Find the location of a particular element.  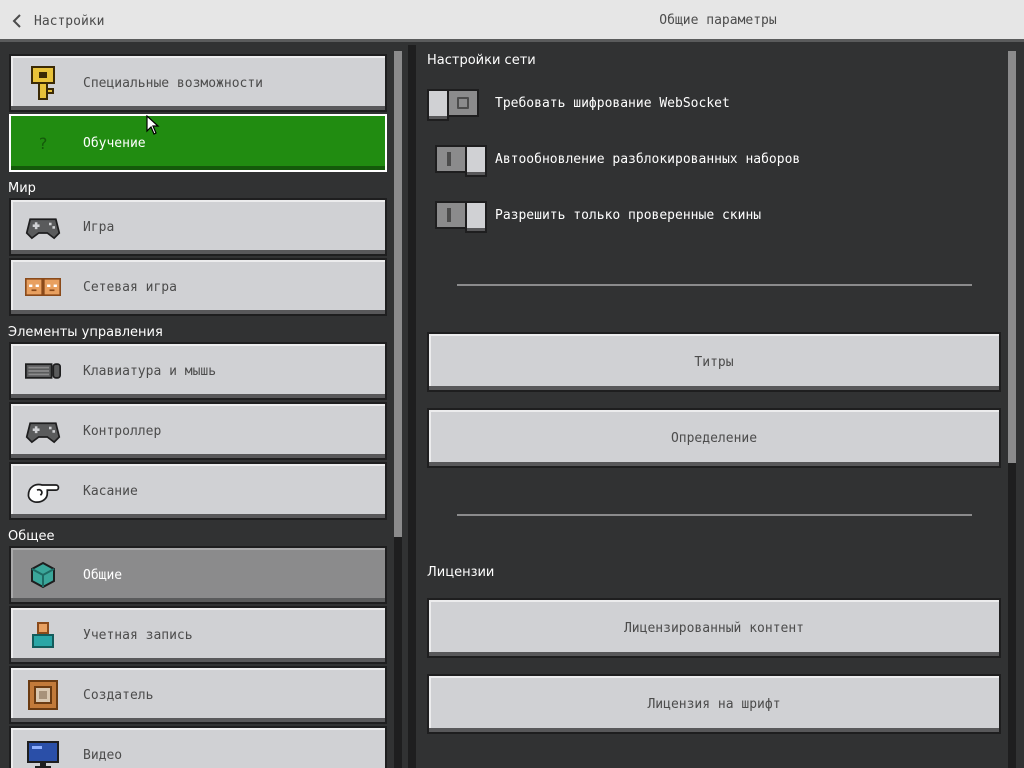

keyboard-mouse-icon is located at coordinates (43, 371).